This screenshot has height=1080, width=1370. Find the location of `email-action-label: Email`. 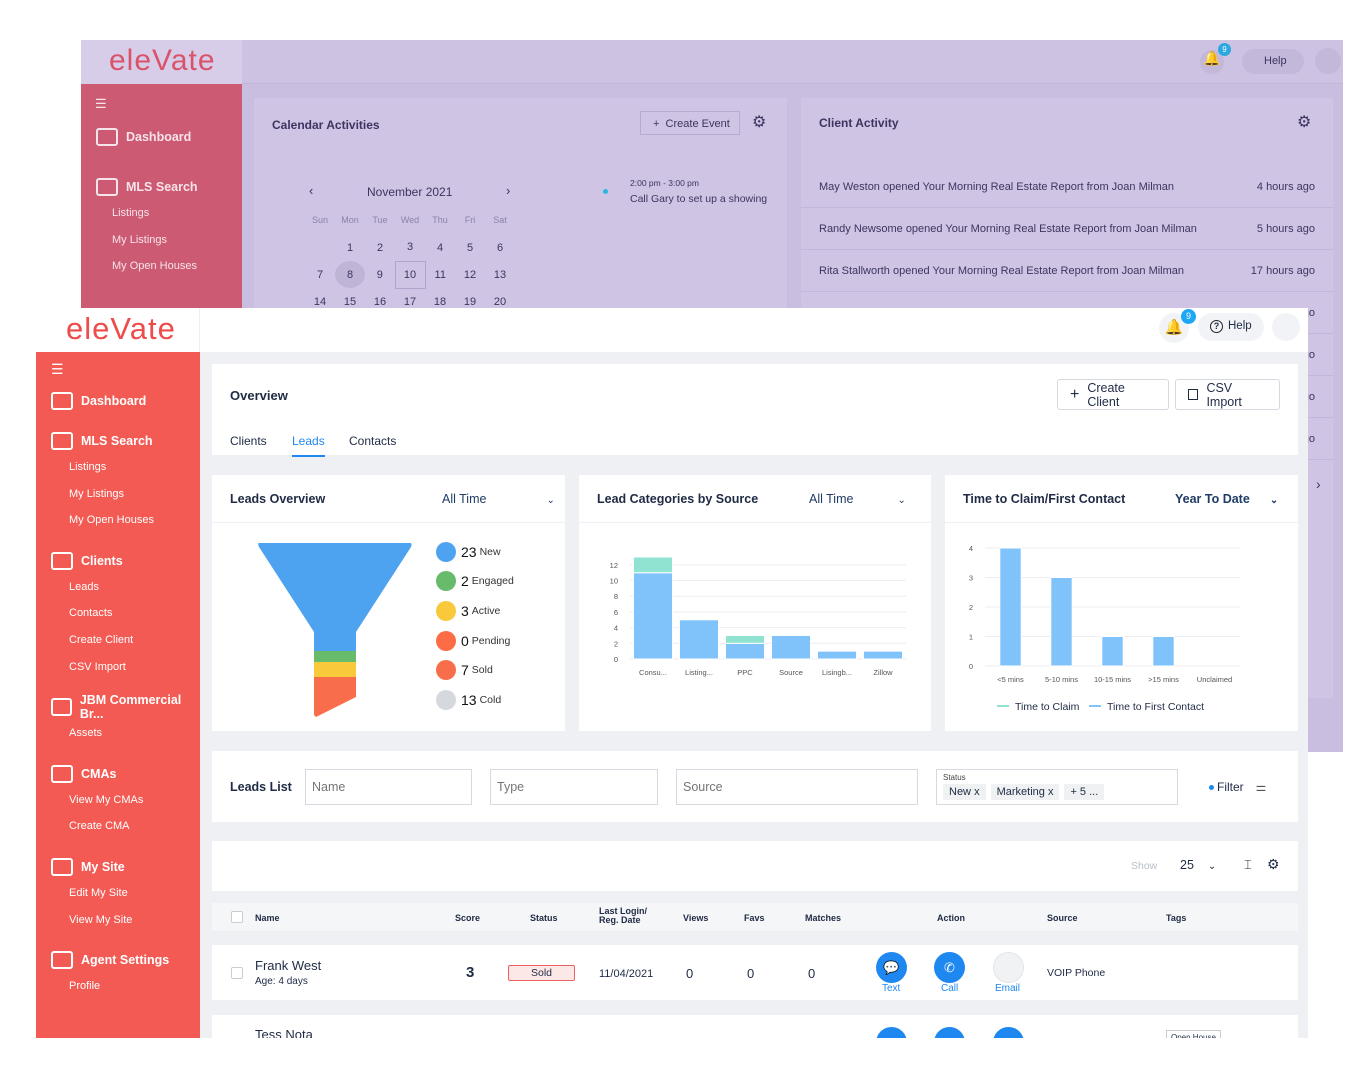

email-action-label: Email is located at coordinates (1007, 988).